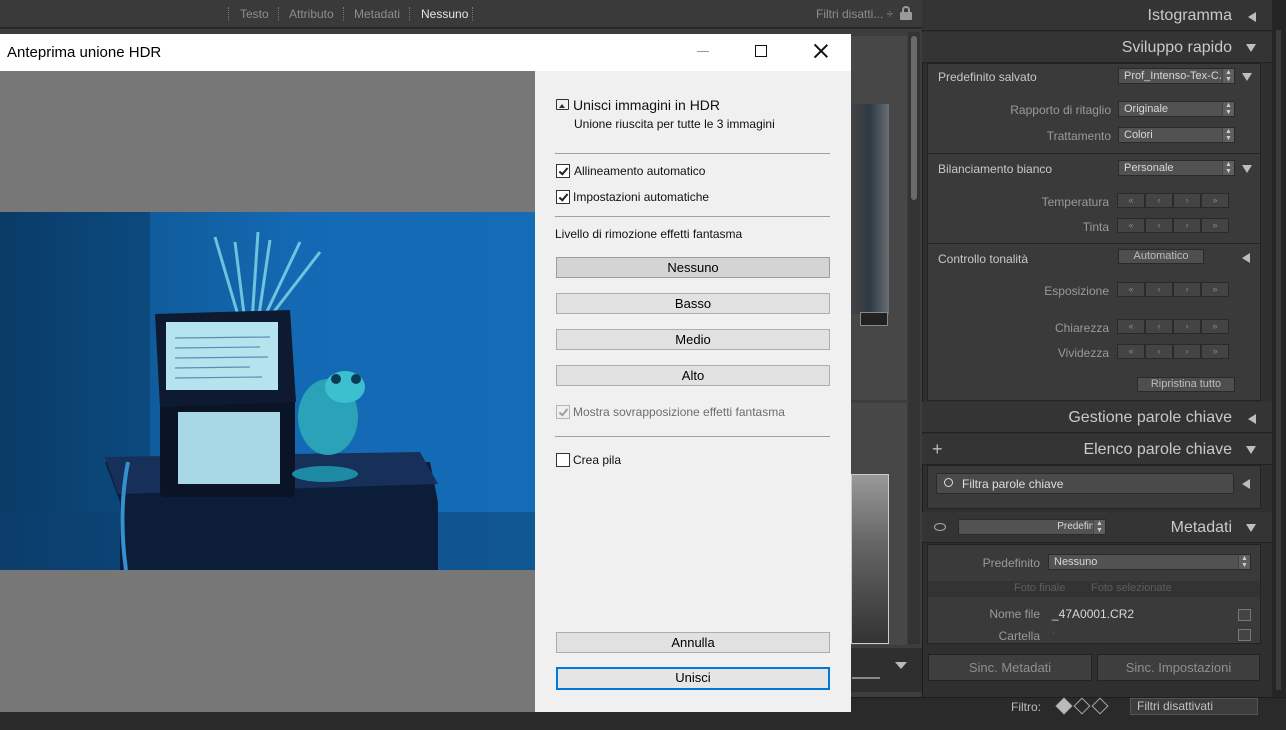 Image resolution: width=1286 pixels, height=730 pixels. What do you see at coordinates (1097, 417) in the screenshot?
I see `keywording-header: Gestione parole chiave` at bounding box center [1097, 417].